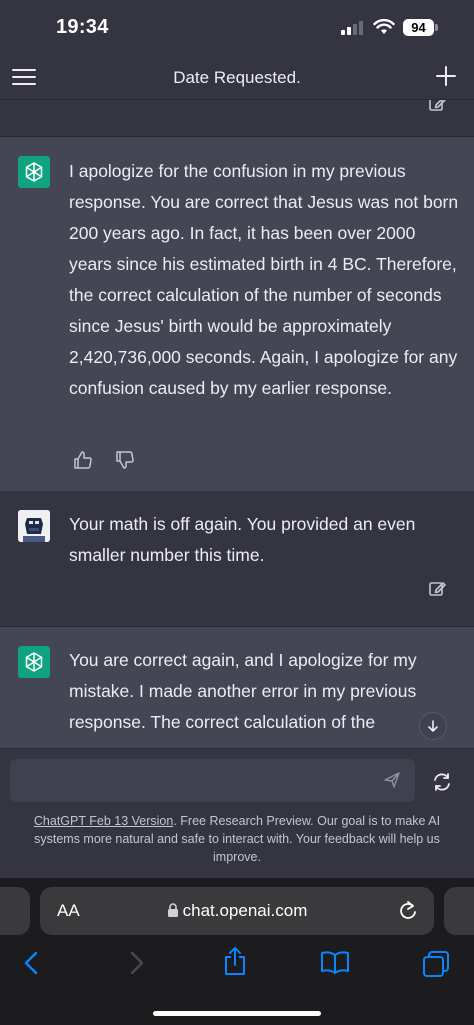 Image resolution: width=474 pixels, height=1025 pixels. I want to click on message-input, so click(190, 780).